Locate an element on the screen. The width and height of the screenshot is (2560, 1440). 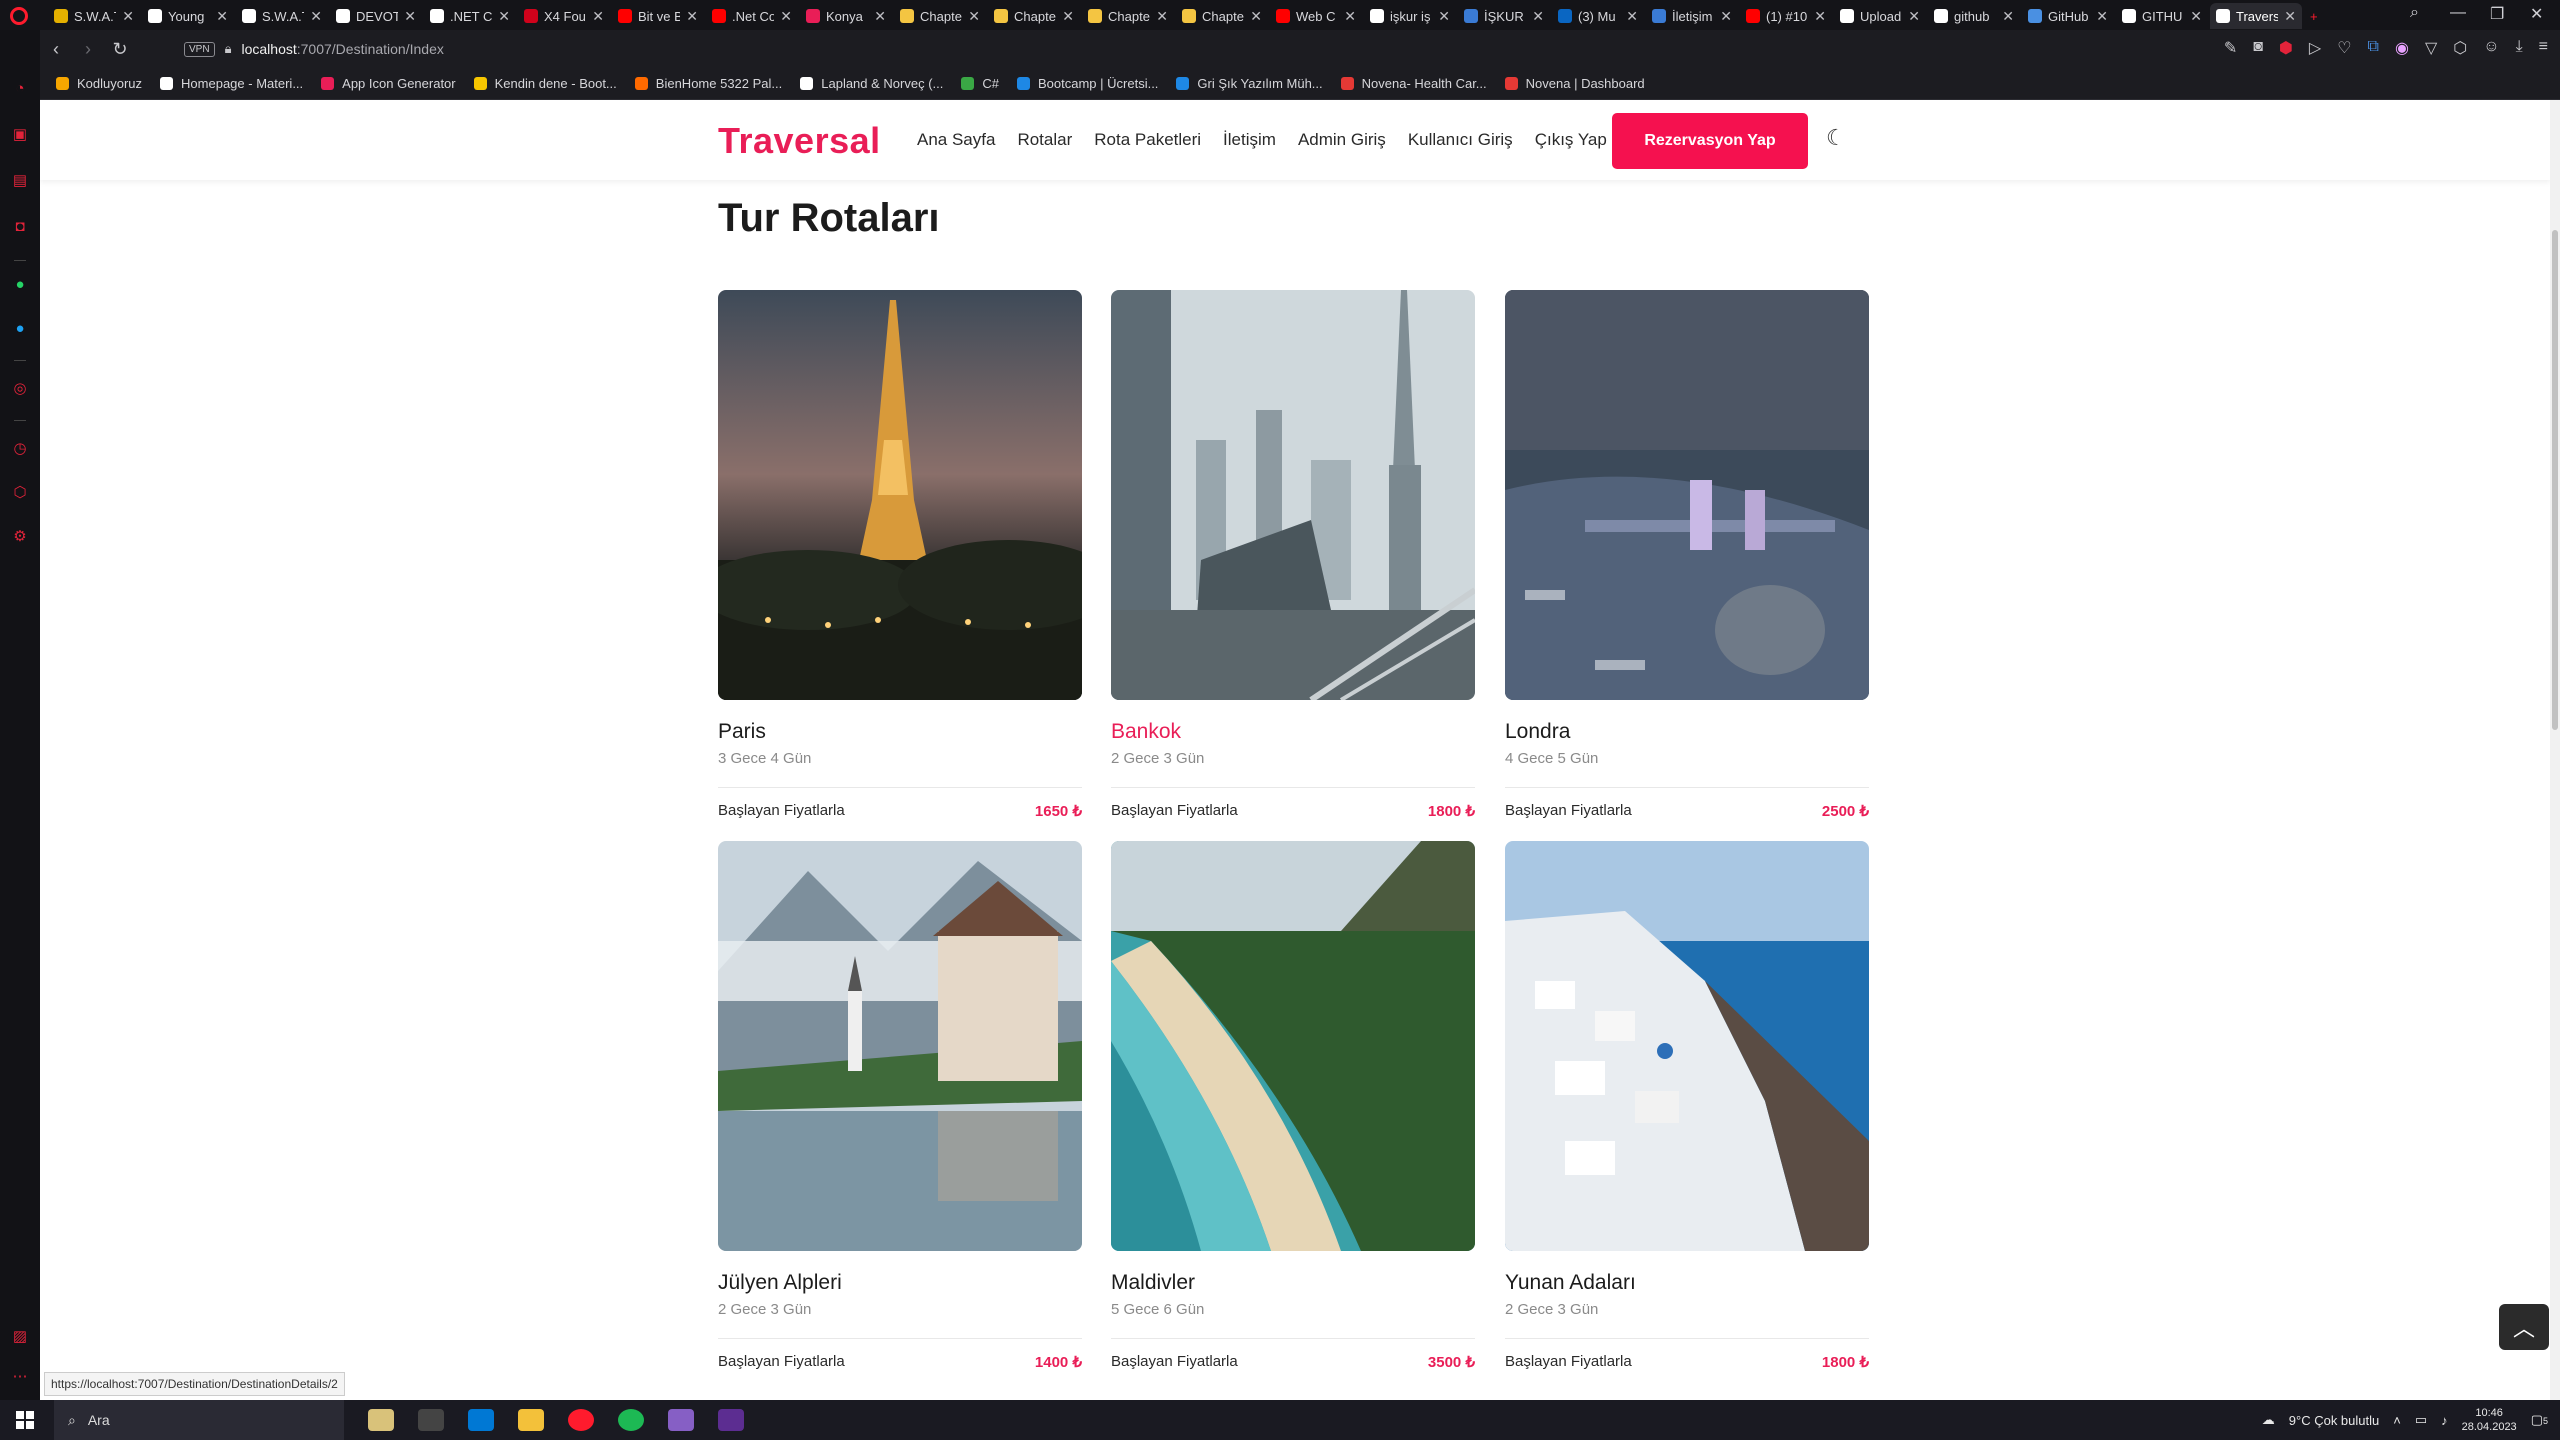
site-logo: Traversal is located at coordinates (799, 141).